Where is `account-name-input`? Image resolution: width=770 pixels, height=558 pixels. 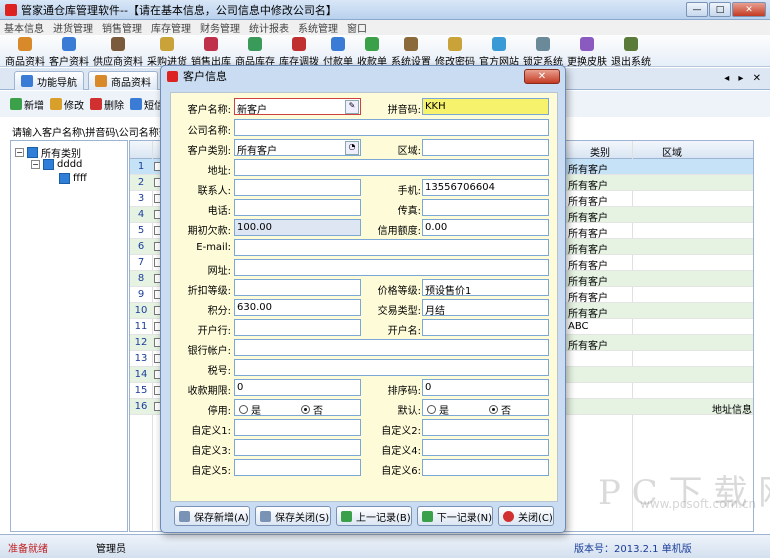
account-name-input is located at coordinates (485, 327).